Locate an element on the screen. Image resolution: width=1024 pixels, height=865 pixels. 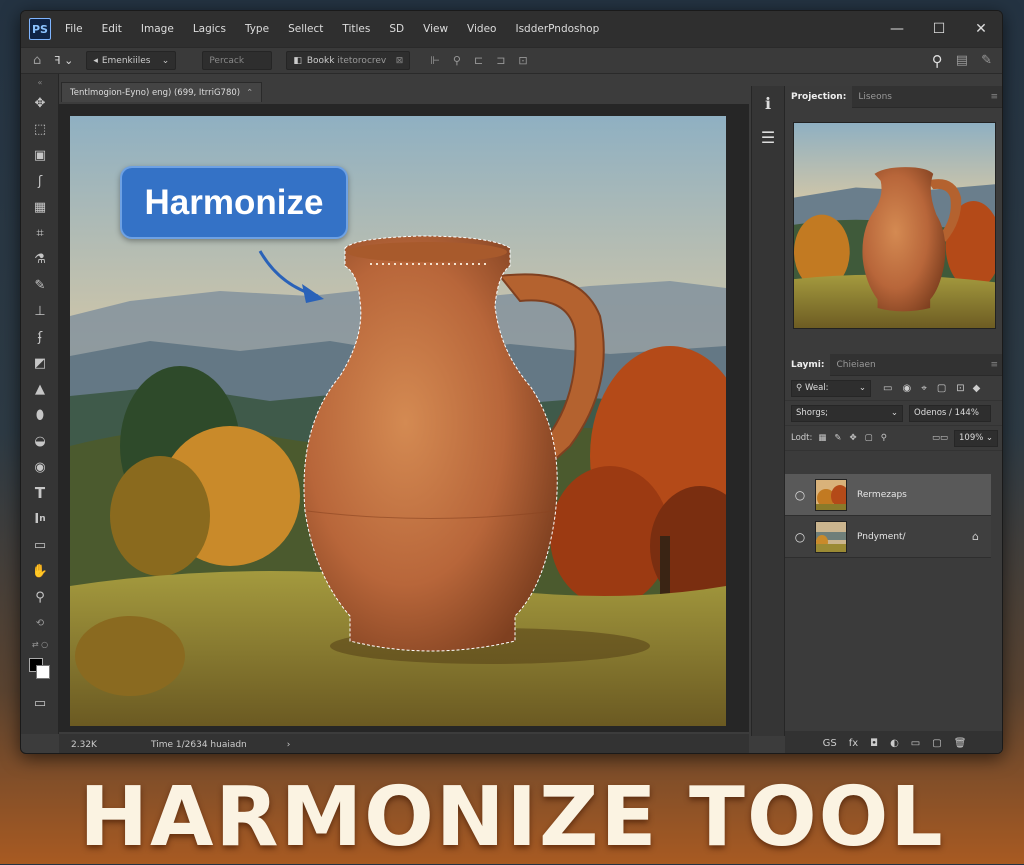
dodge-tool-icon: ◒ is located at coordinates (40, 441).